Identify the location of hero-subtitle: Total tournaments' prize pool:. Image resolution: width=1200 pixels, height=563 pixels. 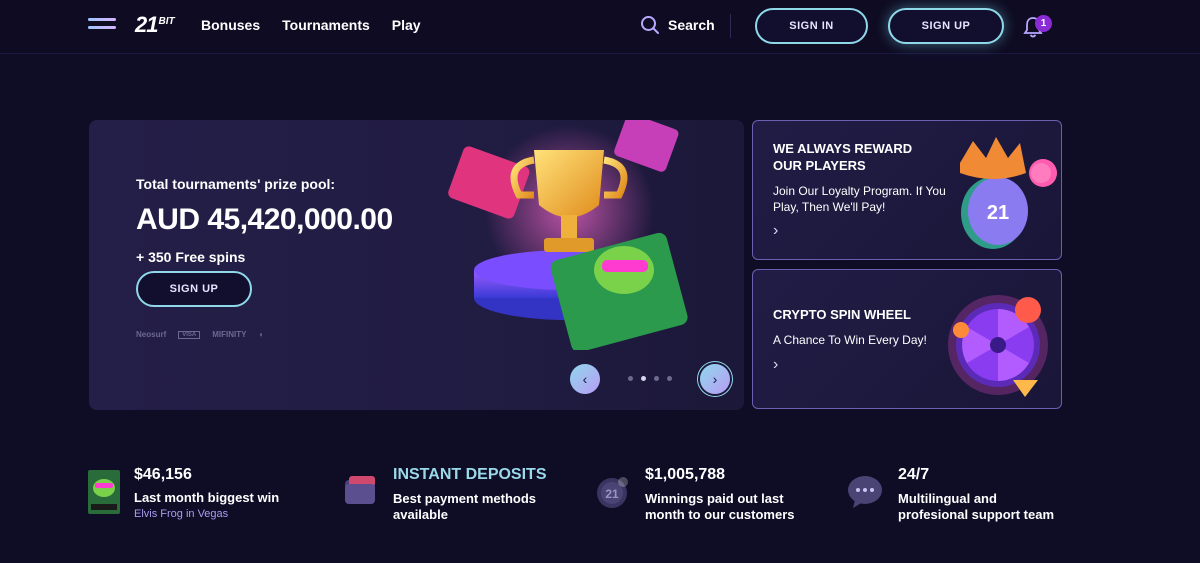
(236, 184).